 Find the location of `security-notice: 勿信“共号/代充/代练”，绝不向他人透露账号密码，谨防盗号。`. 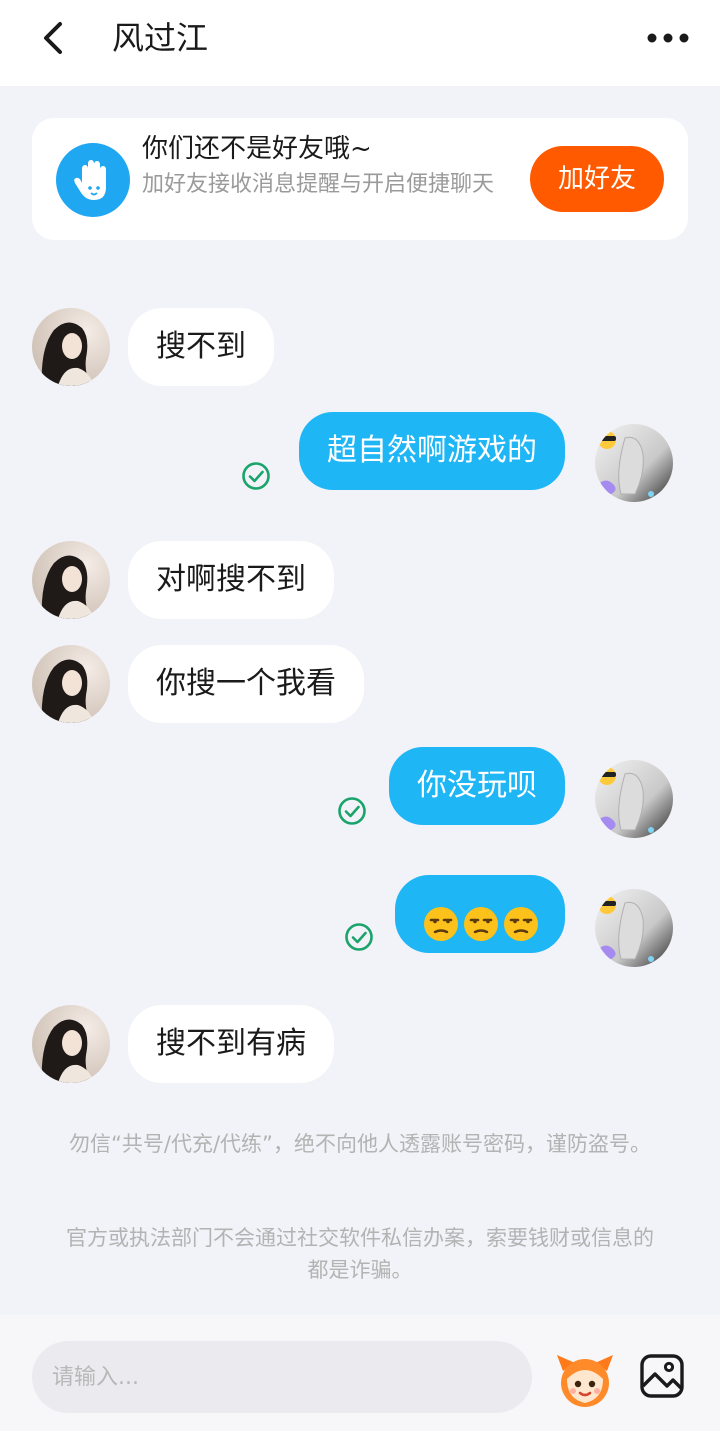

security-notice: 勿信“共号/代充/代练”，绝不向他人透露账号密码，谨防盗号。 is located at coordinates (360, 1144).